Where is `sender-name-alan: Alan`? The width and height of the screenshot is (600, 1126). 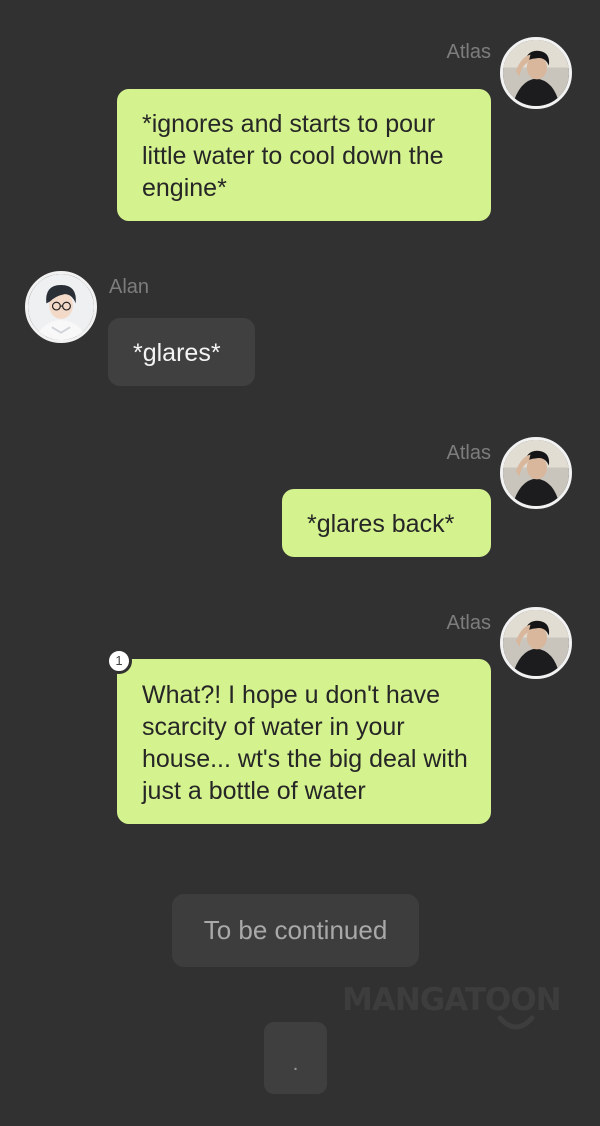 sender-name-alan: Alan is located at coordinates (129, 287).